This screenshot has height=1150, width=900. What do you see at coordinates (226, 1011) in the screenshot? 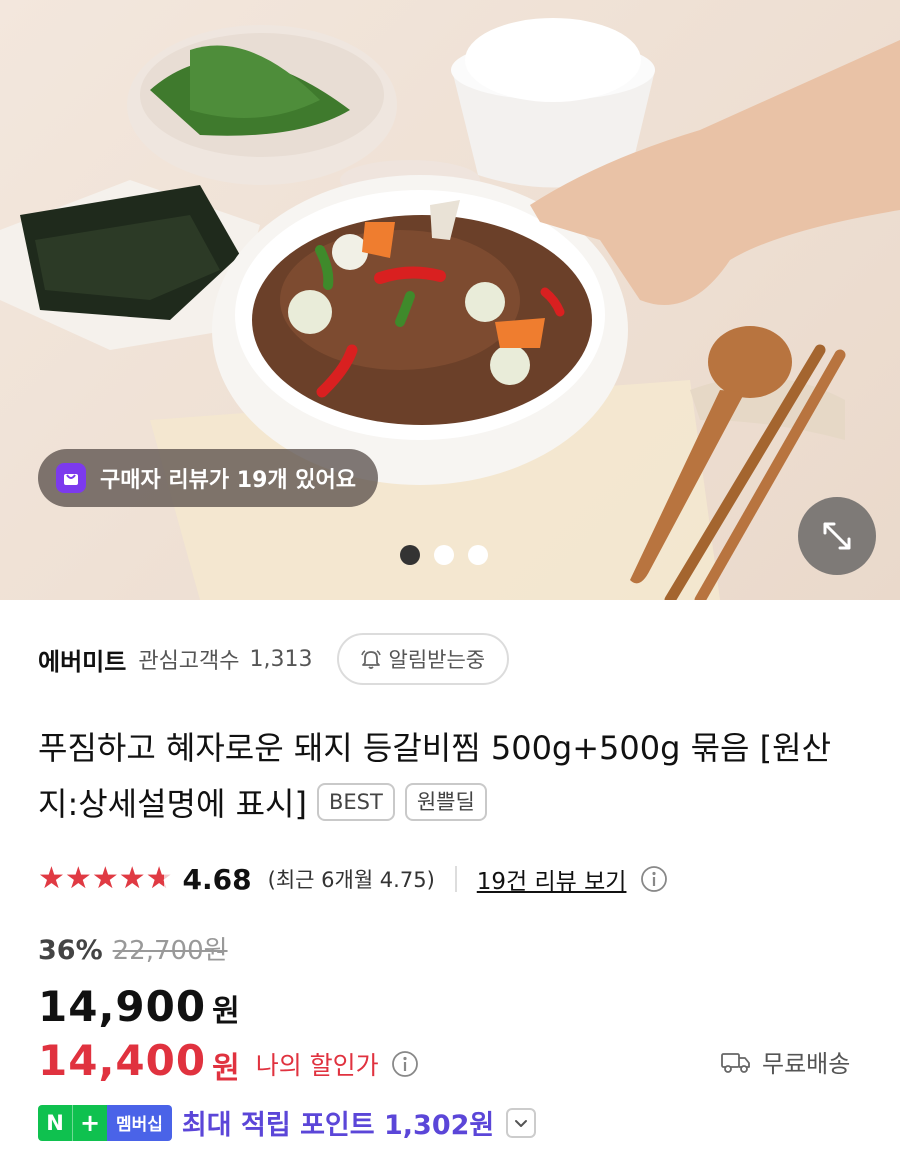
I see `sale-price-unit: 원` at bounding box center [226, 1011].